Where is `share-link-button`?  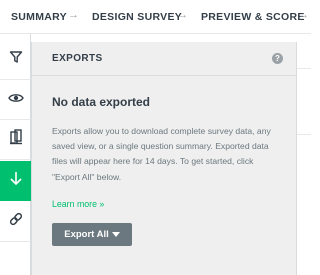
share-link-button is located at coordinates (15, 222).